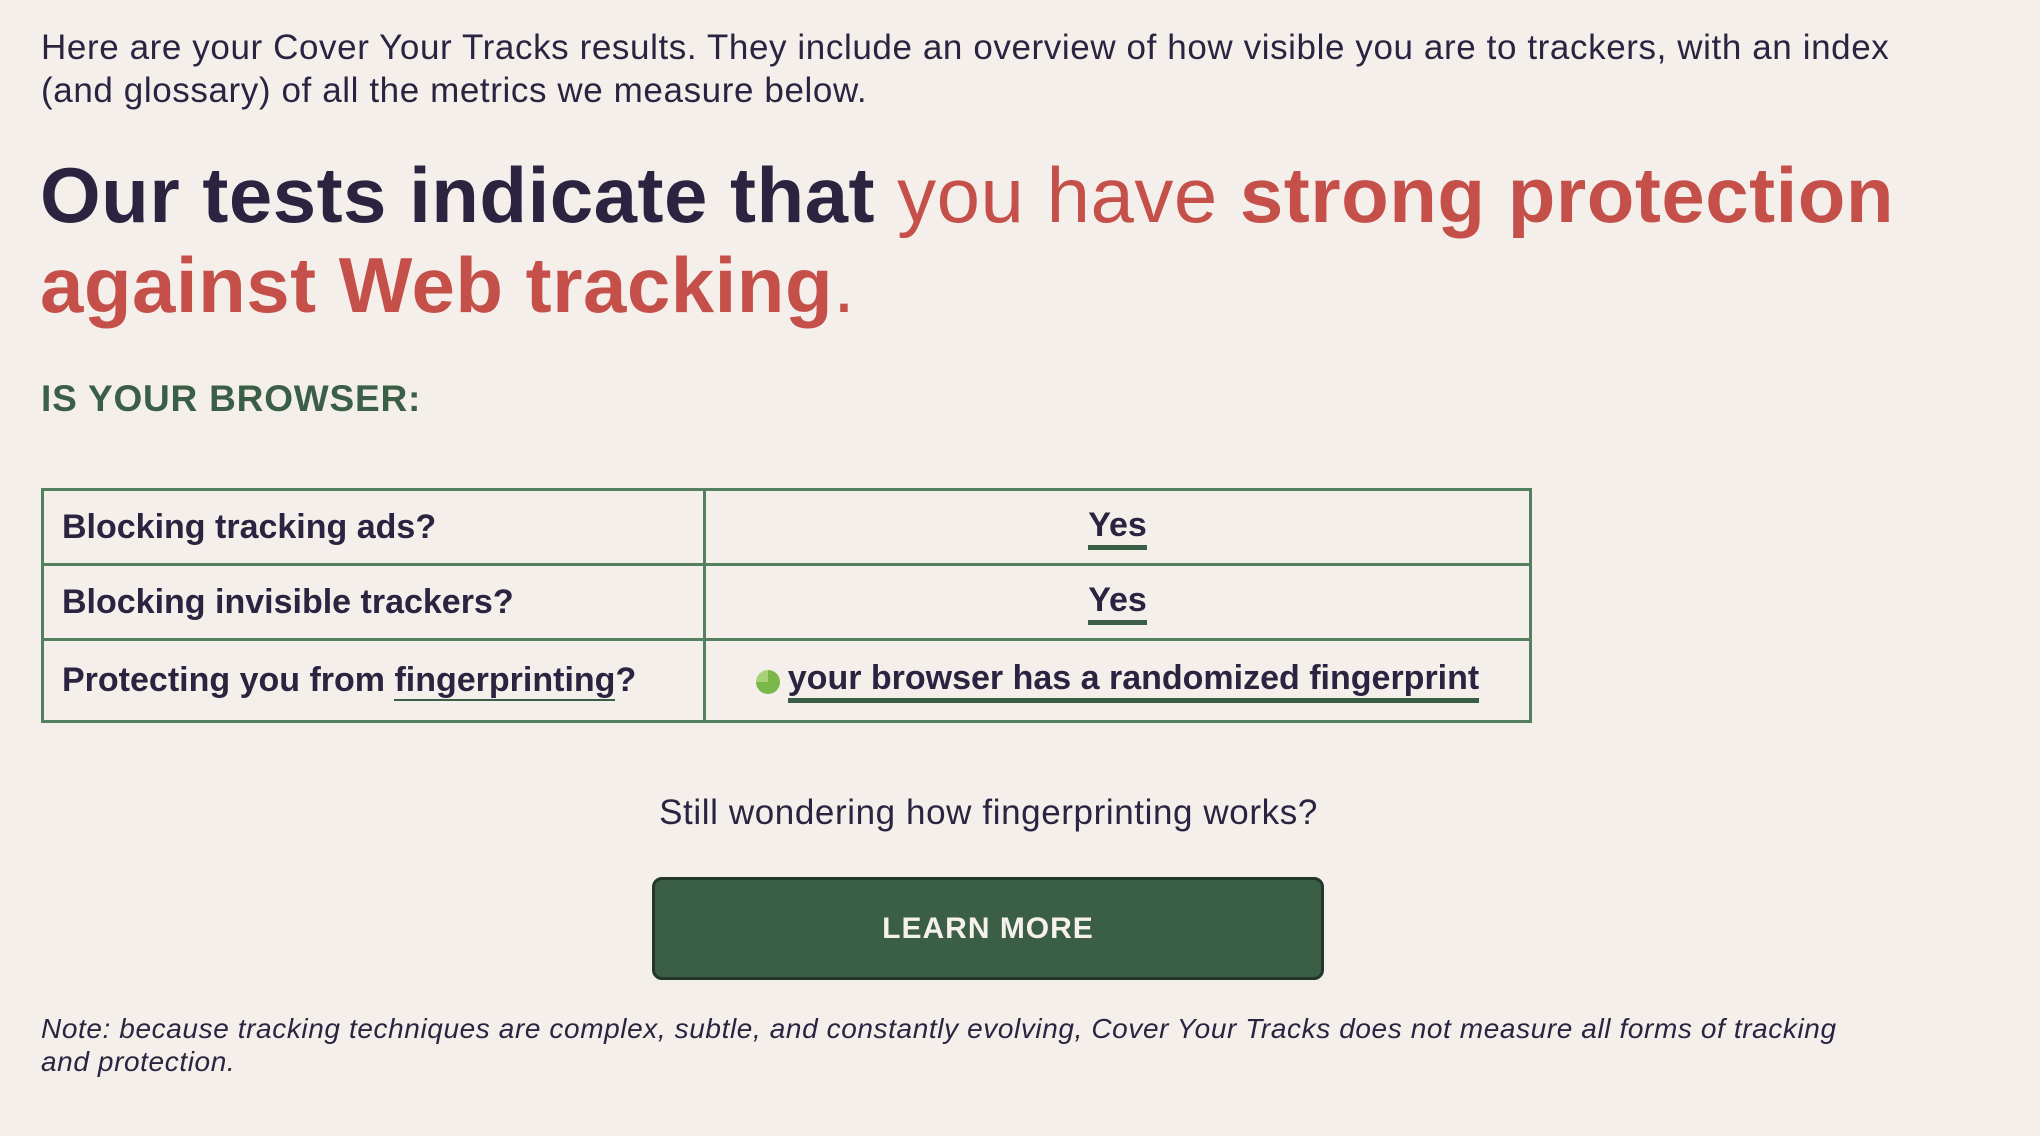 The width and height of the screenshot is (2040, 1136). What do you see at coordinates (373, 602) in the screenshot?
I see `question-cell: Blocking invisible trackers?` at bounding box center [373, 602].